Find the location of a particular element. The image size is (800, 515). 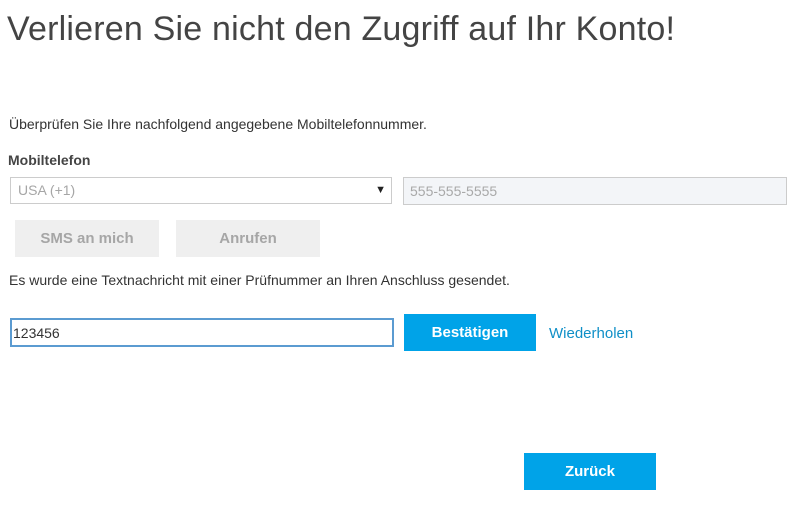

verification-code-input is located at coordinates (202, 332).